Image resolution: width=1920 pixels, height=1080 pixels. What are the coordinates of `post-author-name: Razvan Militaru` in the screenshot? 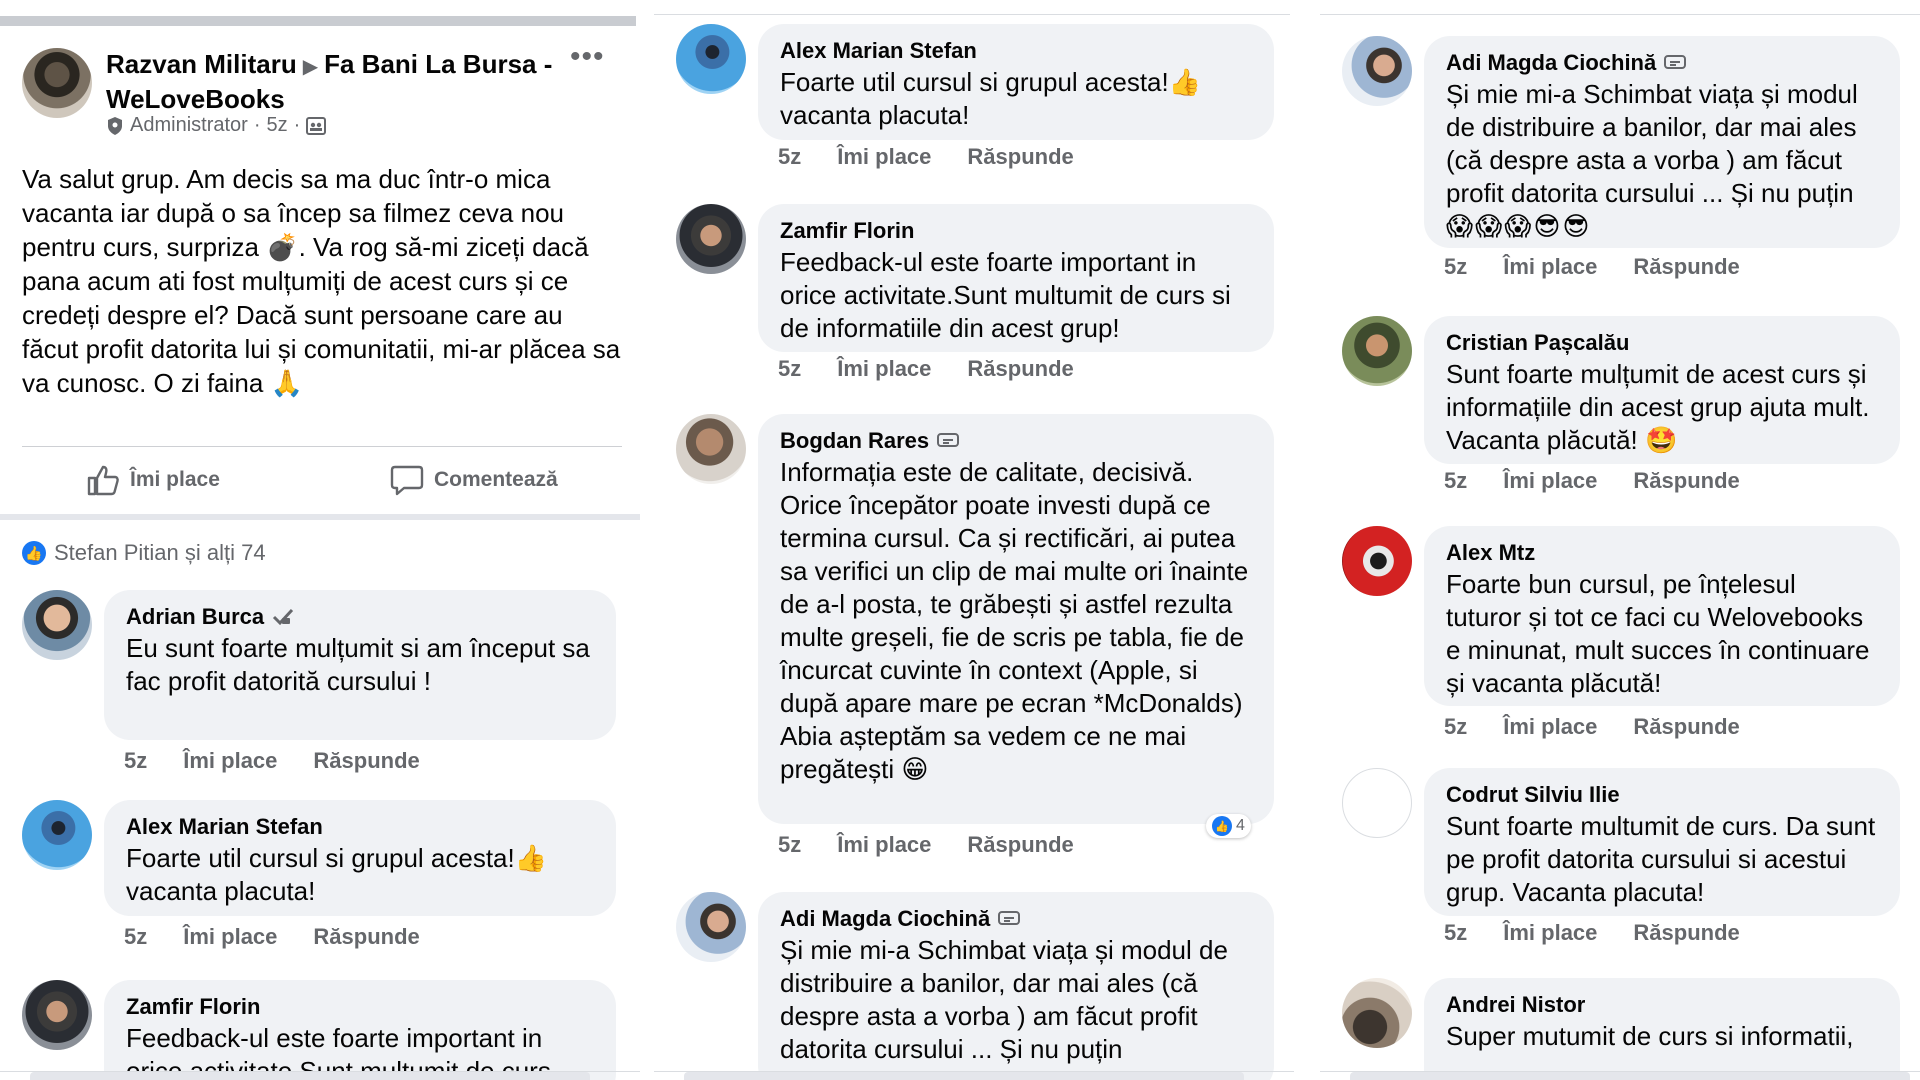 It's located at (201, 64).